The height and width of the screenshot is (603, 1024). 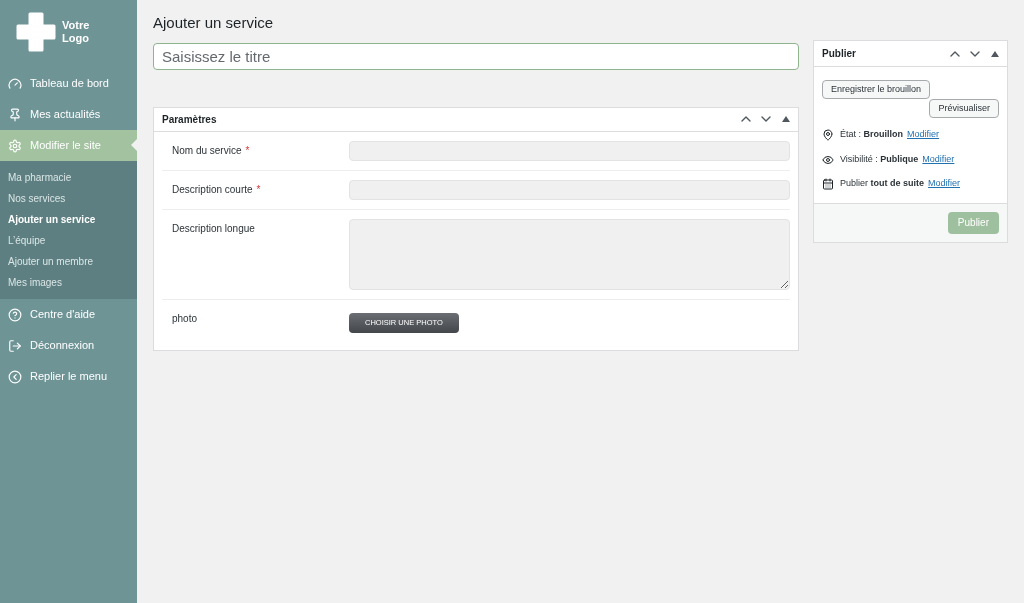 I want to click on title-field: Saisissez le titre, so click(x=476, y=56).